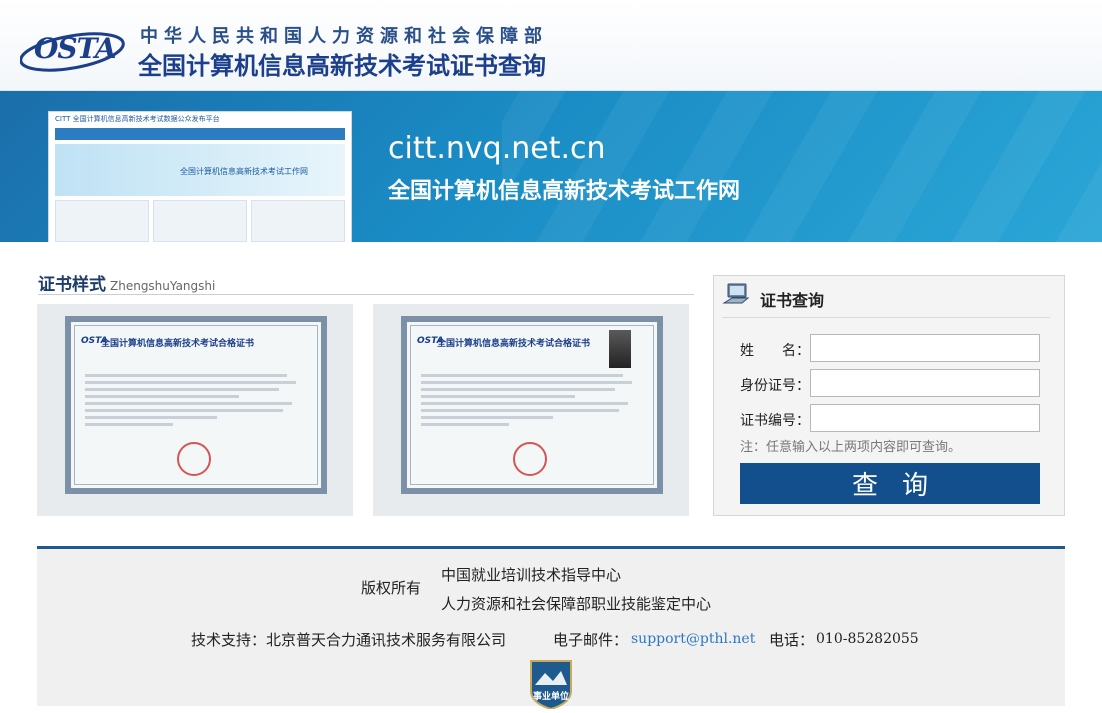  Describe the element at coordinates (925, 348) in the screenshot. I see `name-input` at that location.